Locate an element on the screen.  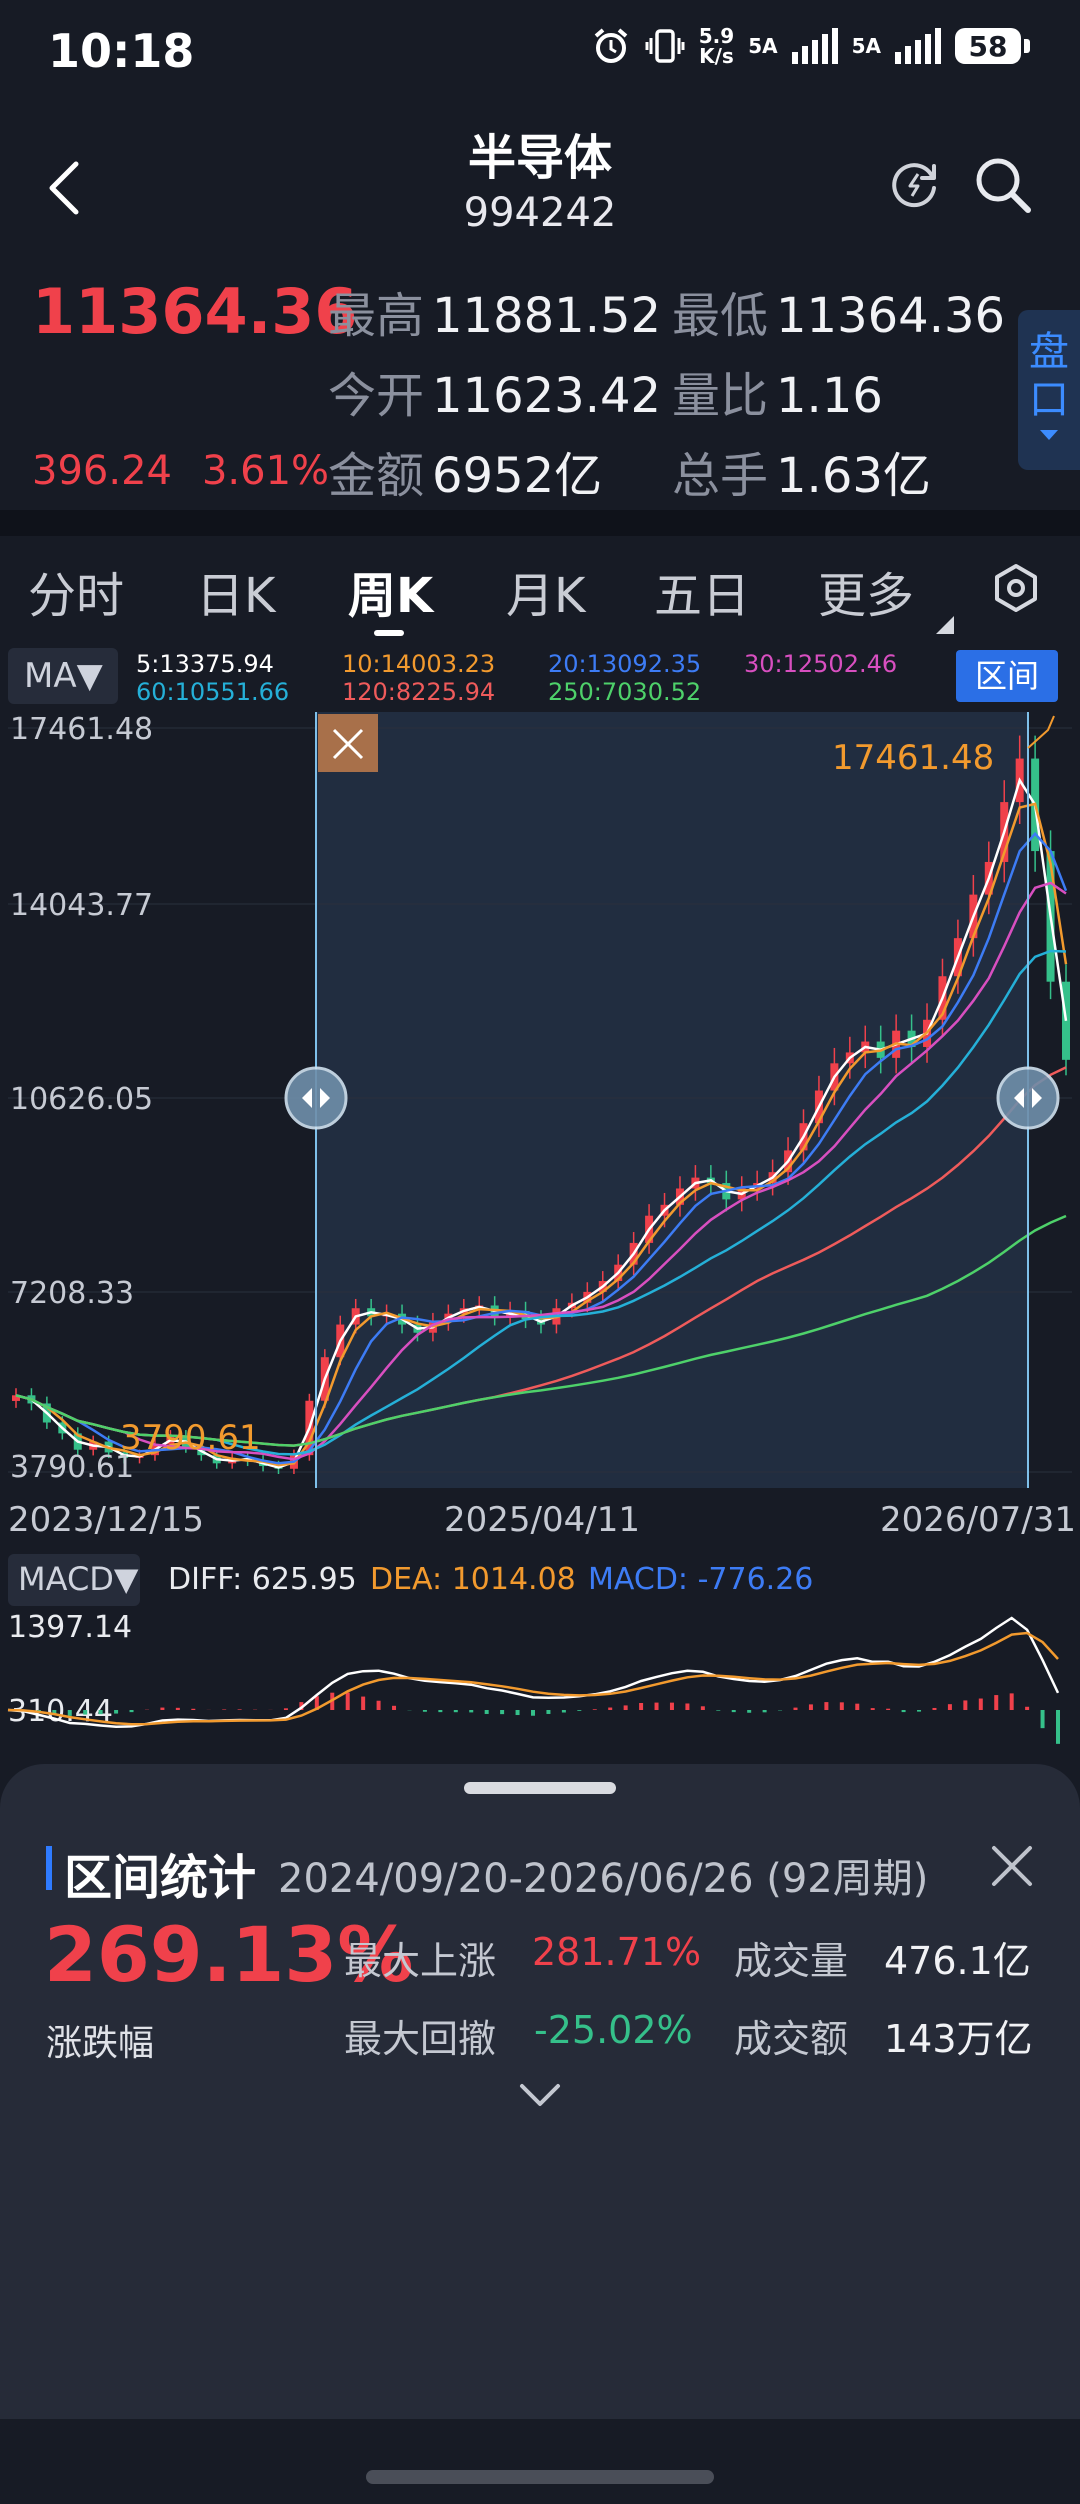
stat-open: 今开 11623.42 is located at coordinates (495, 396).